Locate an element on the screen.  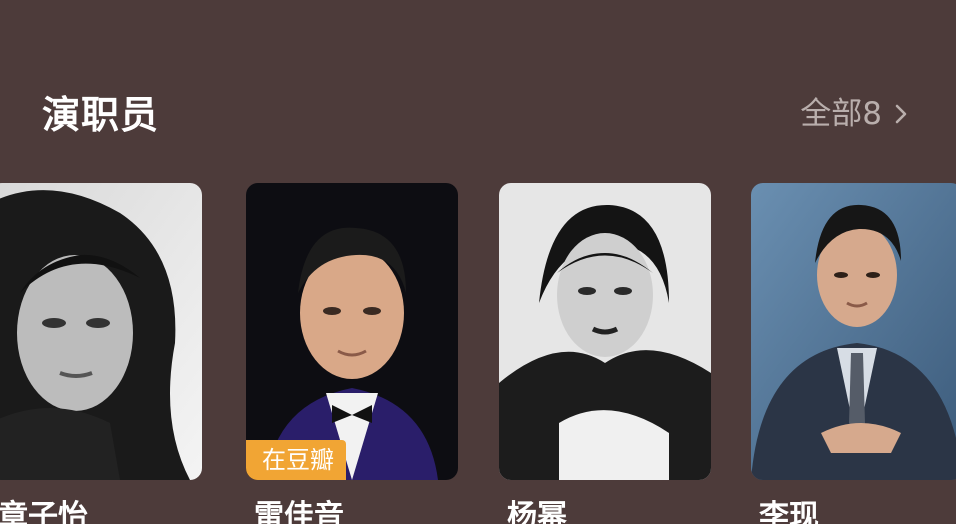
cast-photo: 在豆瓣 is located at coordinates (352, 331).